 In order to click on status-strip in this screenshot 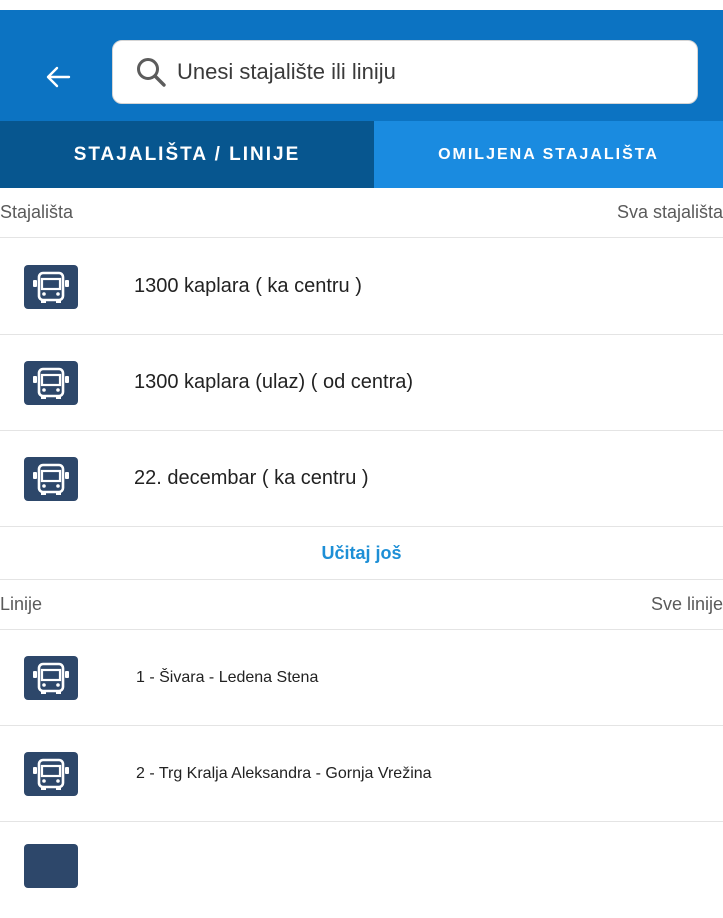, I will do `click(361, 5)`.